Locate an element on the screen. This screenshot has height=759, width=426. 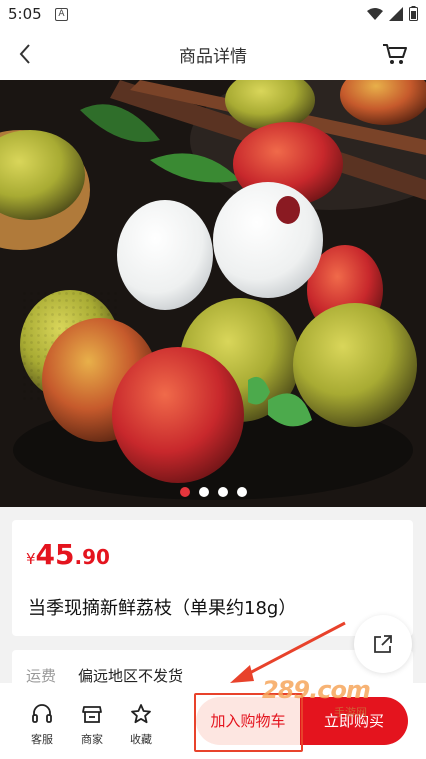
wifi-icon is located at coordinates (375, 13).